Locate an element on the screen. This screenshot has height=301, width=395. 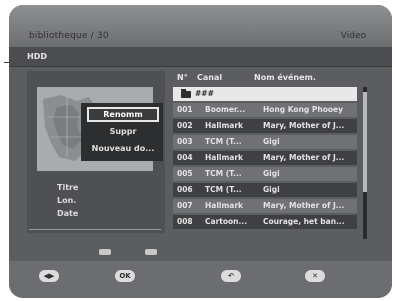
menu-item-delete: Suppr is located at coordinates (123, 131).